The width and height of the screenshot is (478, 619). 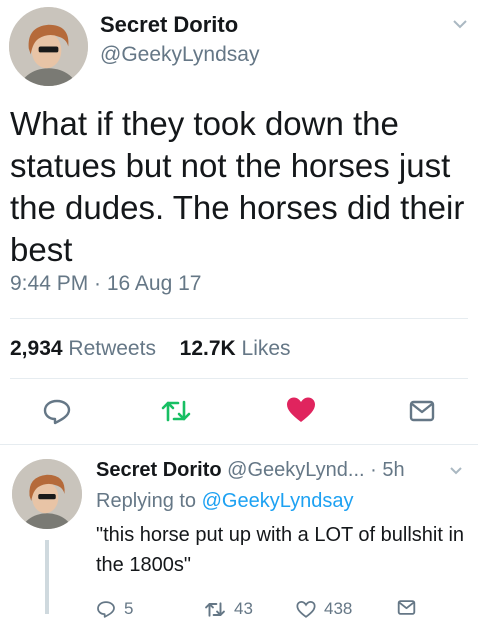 I want to click on reply-retweet-button: 43, so click(x=228, y=609).